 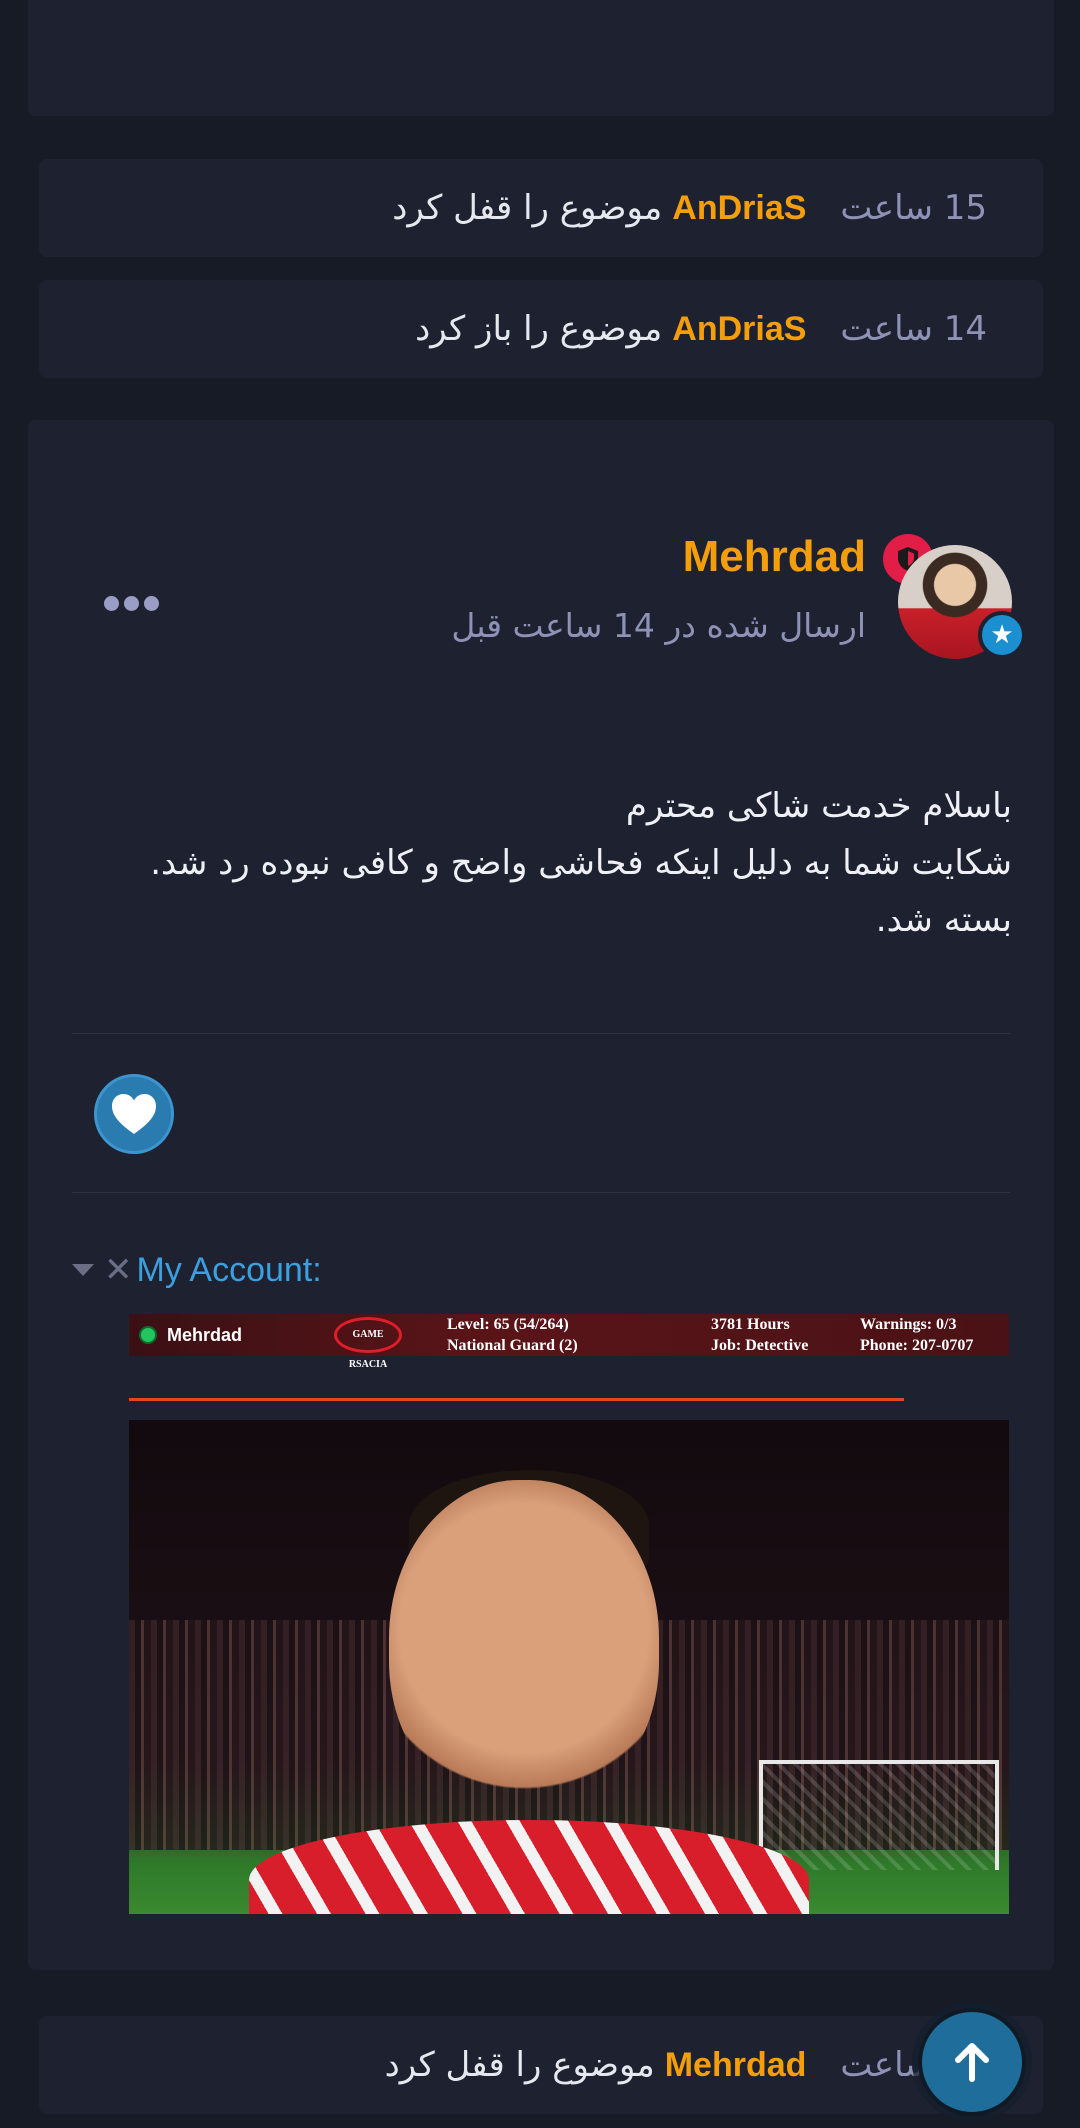 I want to click on event-unlocked: 14 ساعت AnDriaS موضوع را باز کرد, so click(x=541, y=329).